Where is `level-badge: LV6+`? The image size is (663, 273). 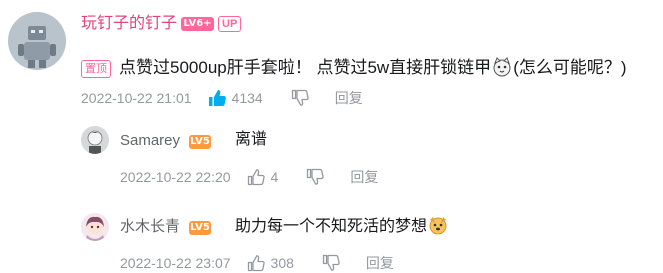
level-badge: LV6+ is located at coordinates (197, 24).